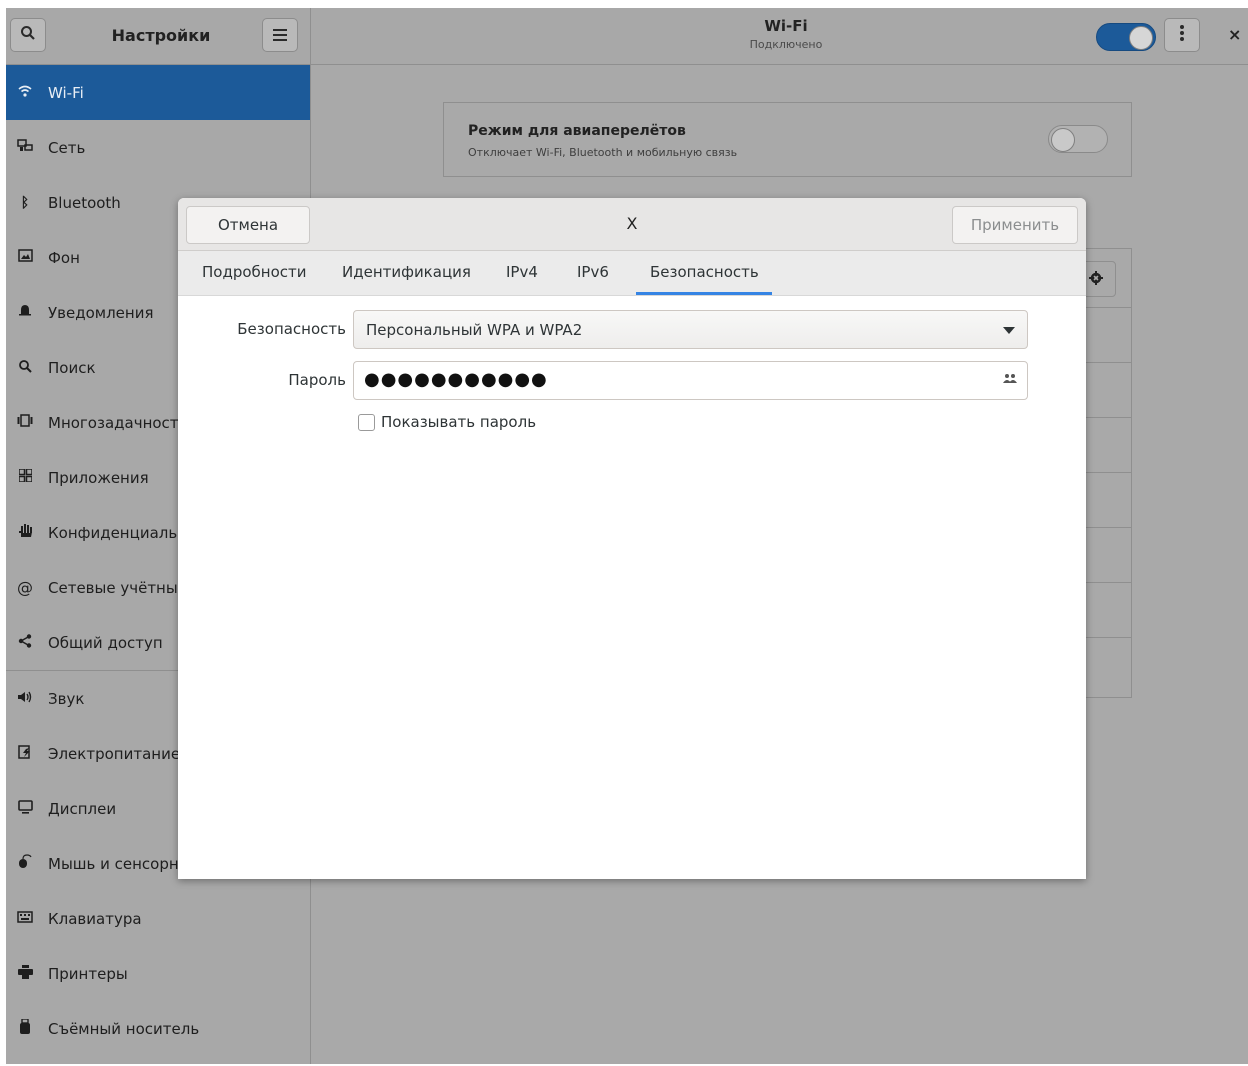 This screenshot has height=1066, width=1248. Describe the element at coordinates (105, 642) in the screenshot. I see `sidebar-item-label: Общий доступ` at that location.